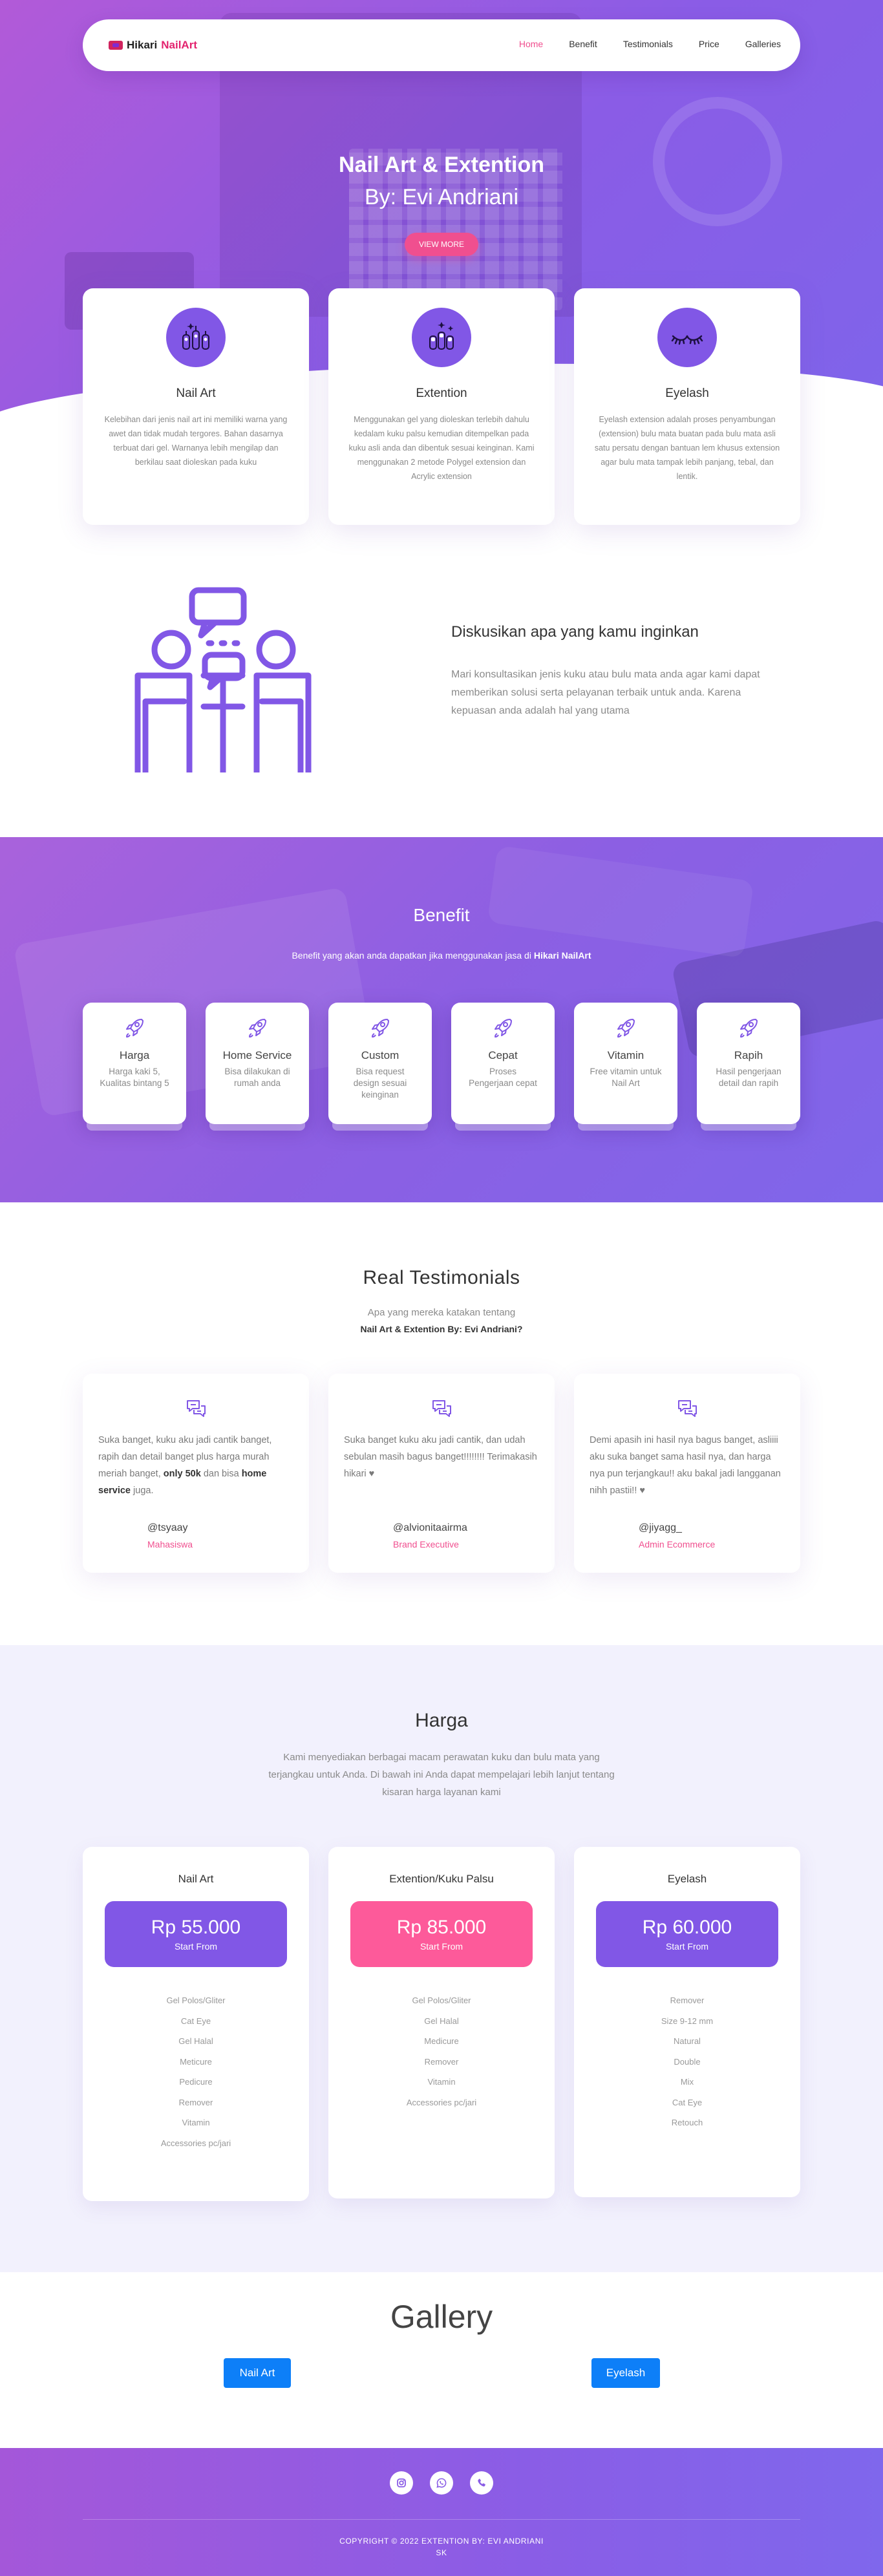 The image size is (883, 2576). I want to click on service-title: Eyelash, so click(687, 393).